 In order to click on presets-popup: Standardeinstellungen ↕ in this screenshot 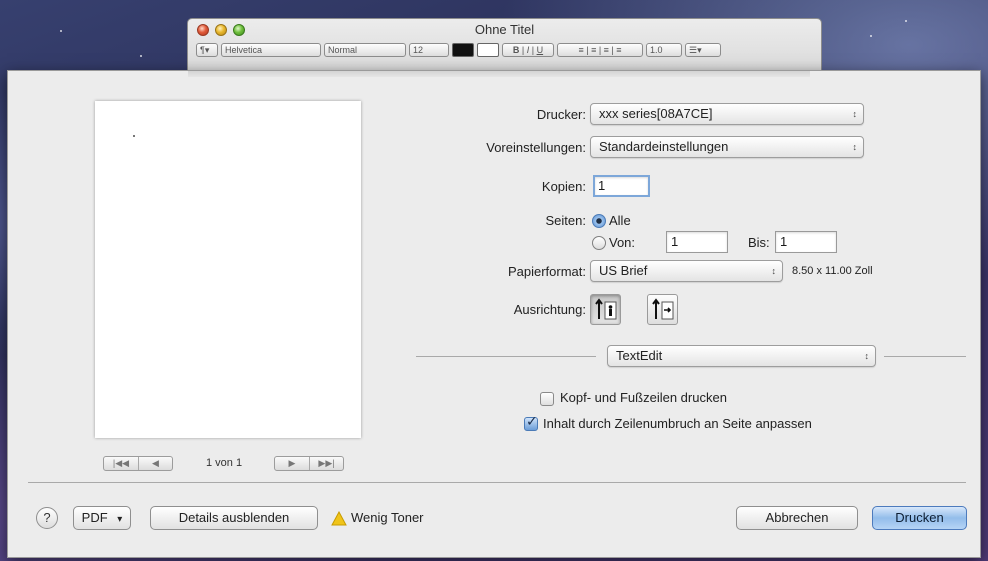, I will do `click(727, 147)`.